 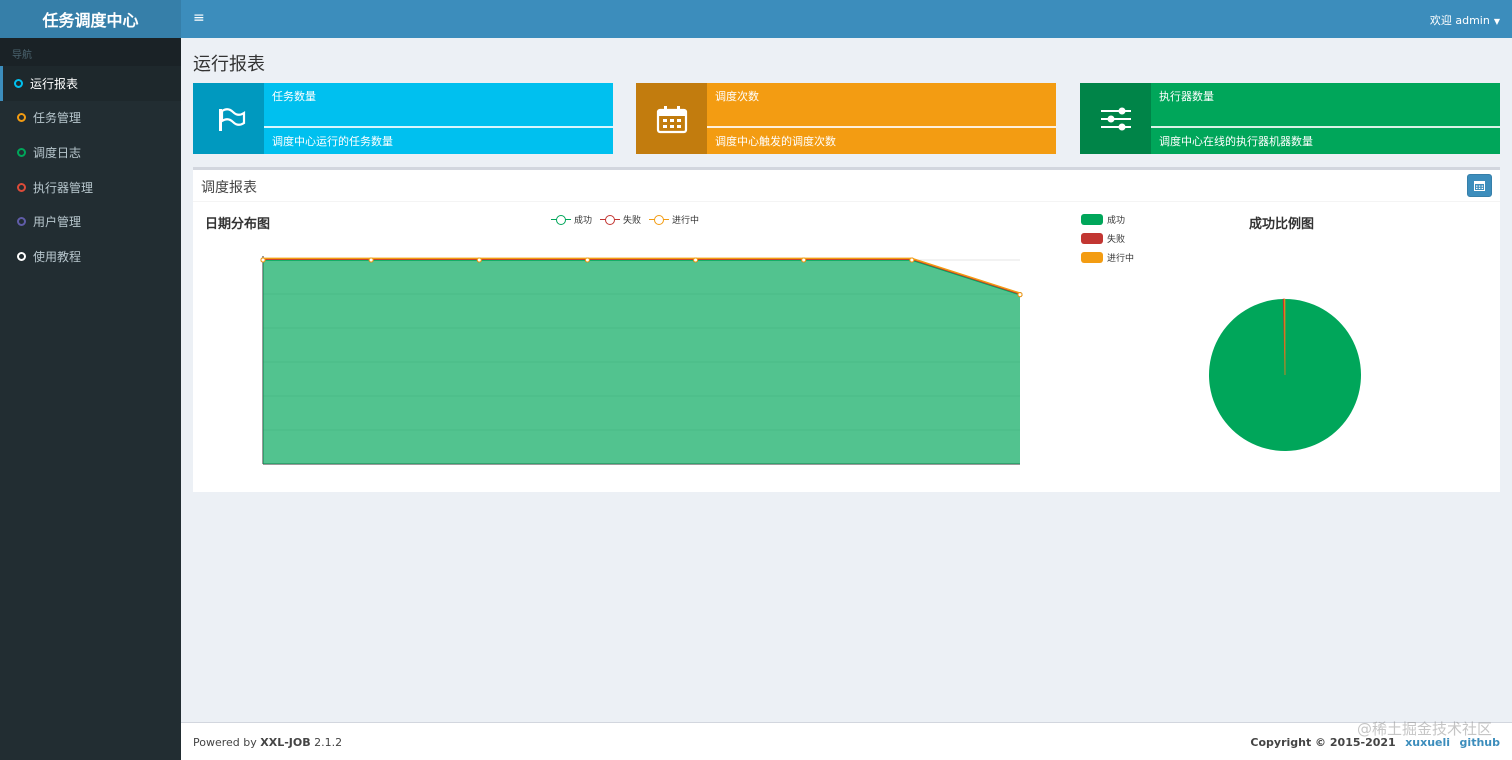 I want to click on sidebar-item-executors: 执行器管理, so click(x=90, y=187).